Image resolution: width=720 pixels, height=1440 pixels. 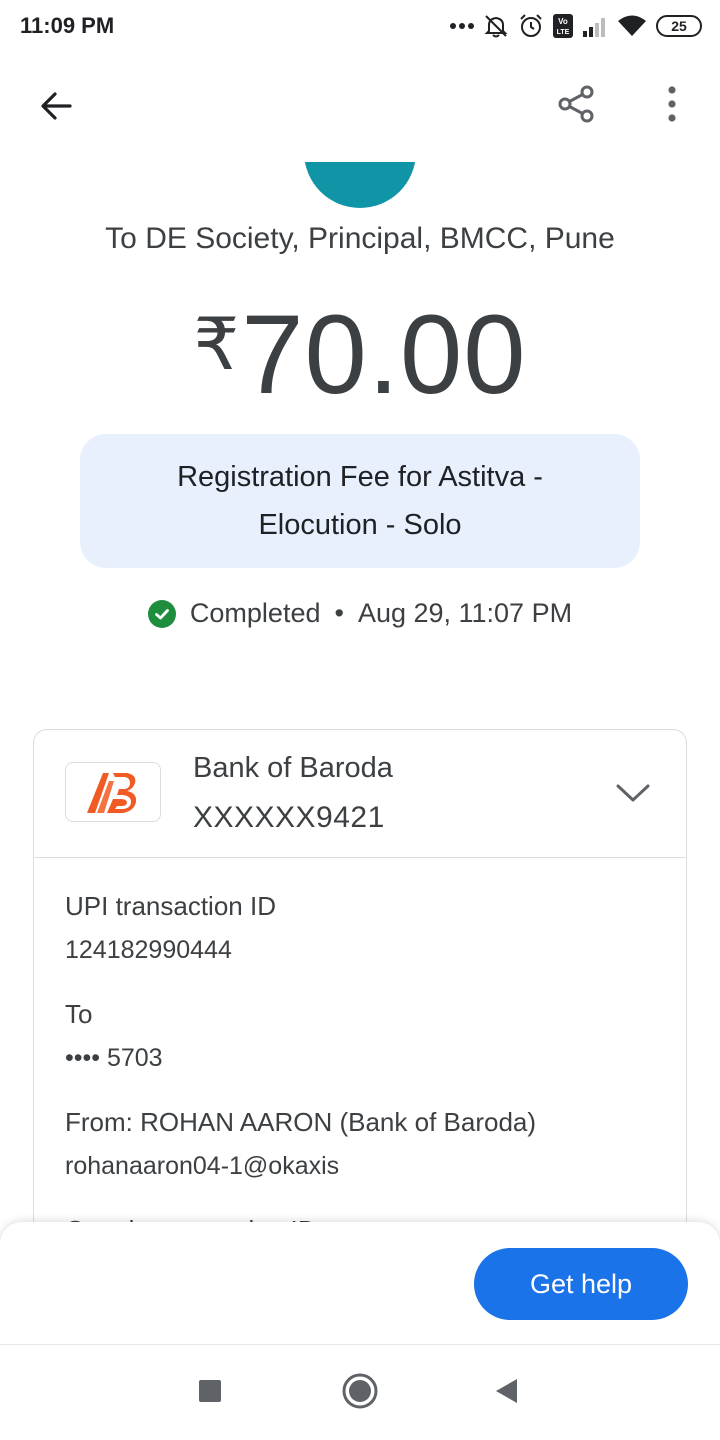 I want to click on upi-transaction-id-label: UPI transaction ID, so click(x=170, y=906).